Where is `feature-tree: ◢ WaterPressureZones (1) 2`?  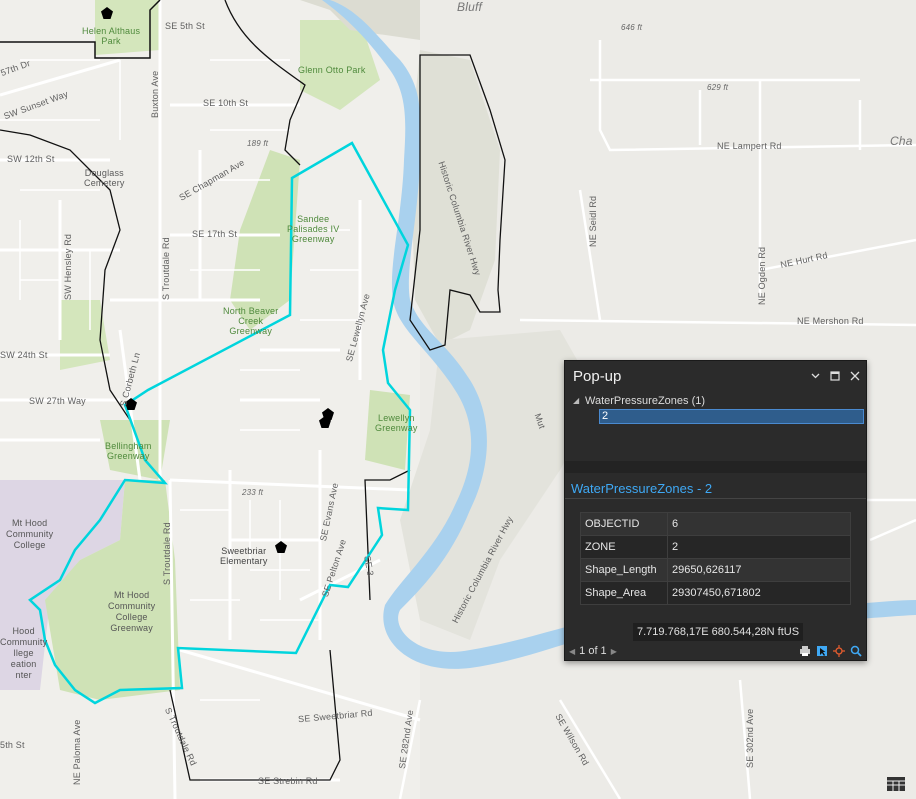 feature-tree: ◢ WaterPressureZones (1) 2 is located at coordinates (715, 407).